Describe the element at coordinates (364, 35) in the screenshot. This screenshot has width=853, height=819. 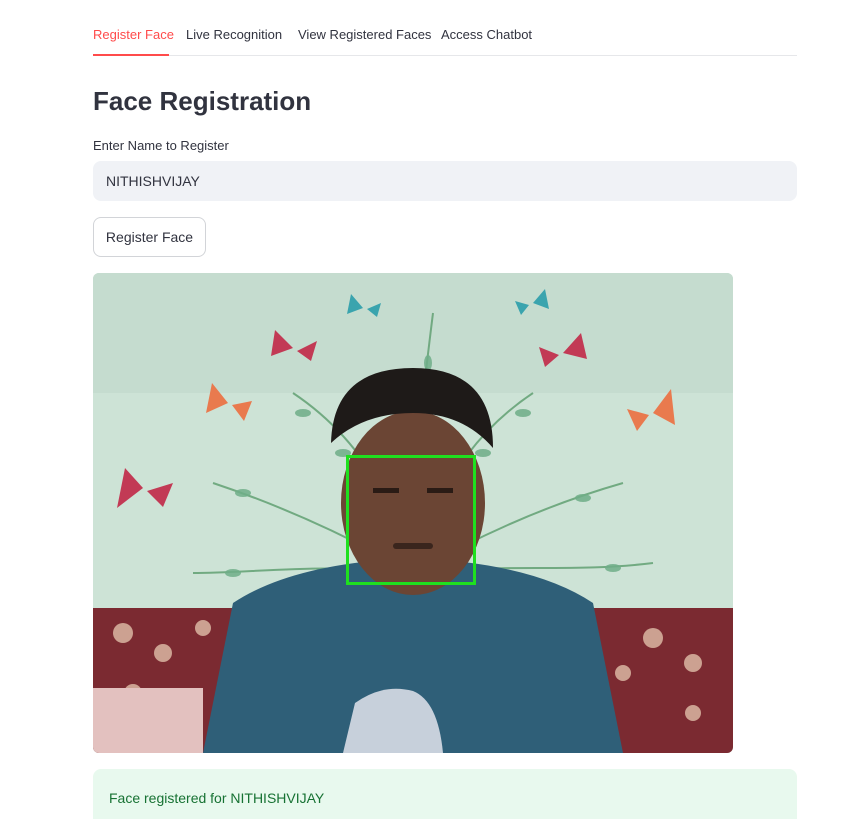
I see `tab-view-registered-faces: View Registered Faces` at that location.